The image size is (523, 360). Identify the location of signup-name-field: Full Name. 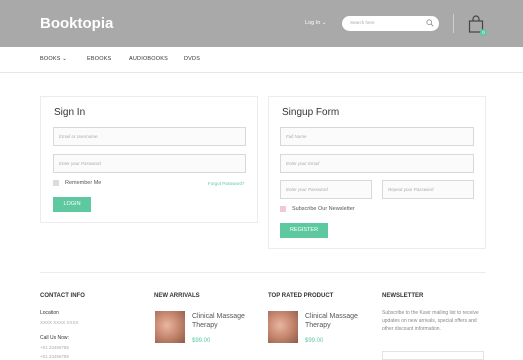
(377, 136).